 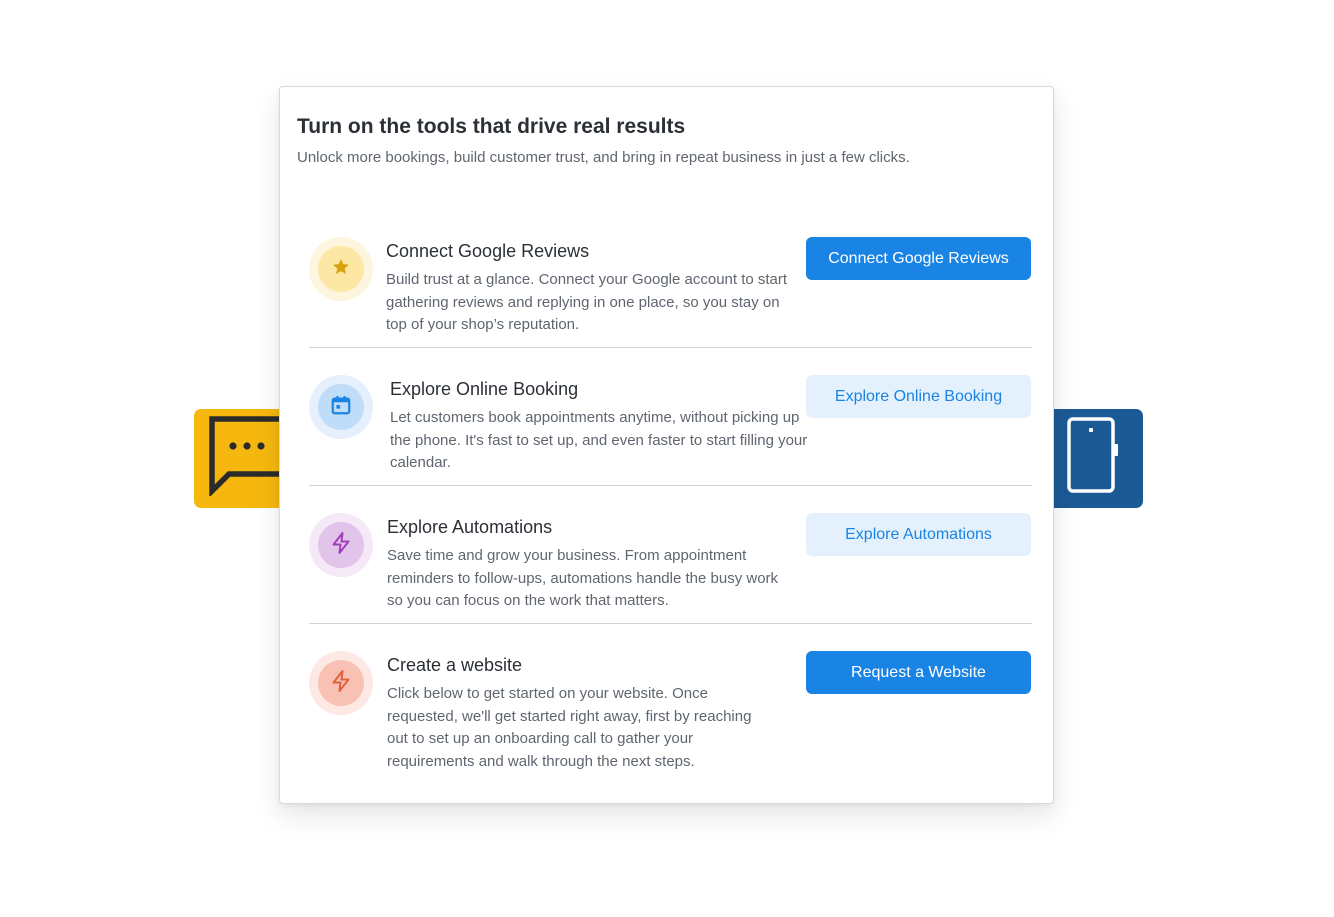 I want to click on chat-bubble-icon, so click(x=247, y=458).